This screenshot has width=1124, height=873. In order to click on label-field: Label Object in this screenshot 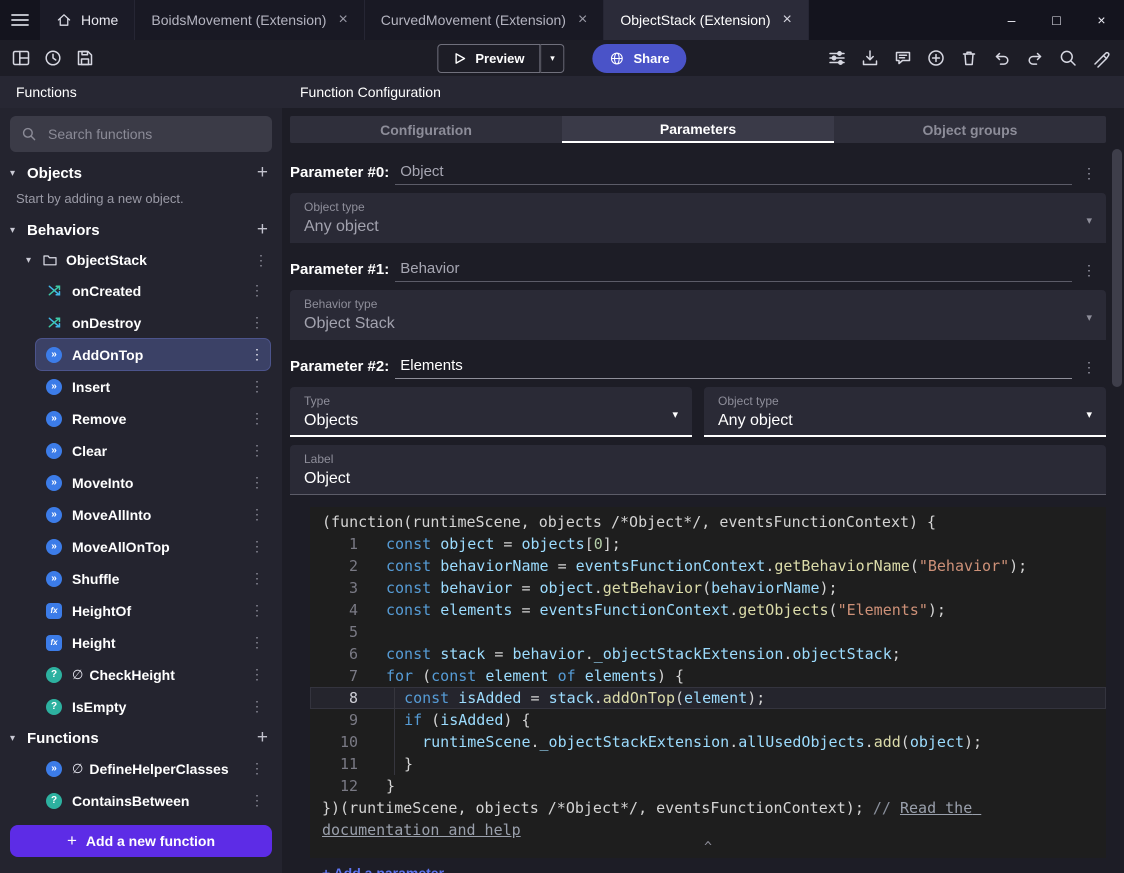, I will do `click(698, 470)`.